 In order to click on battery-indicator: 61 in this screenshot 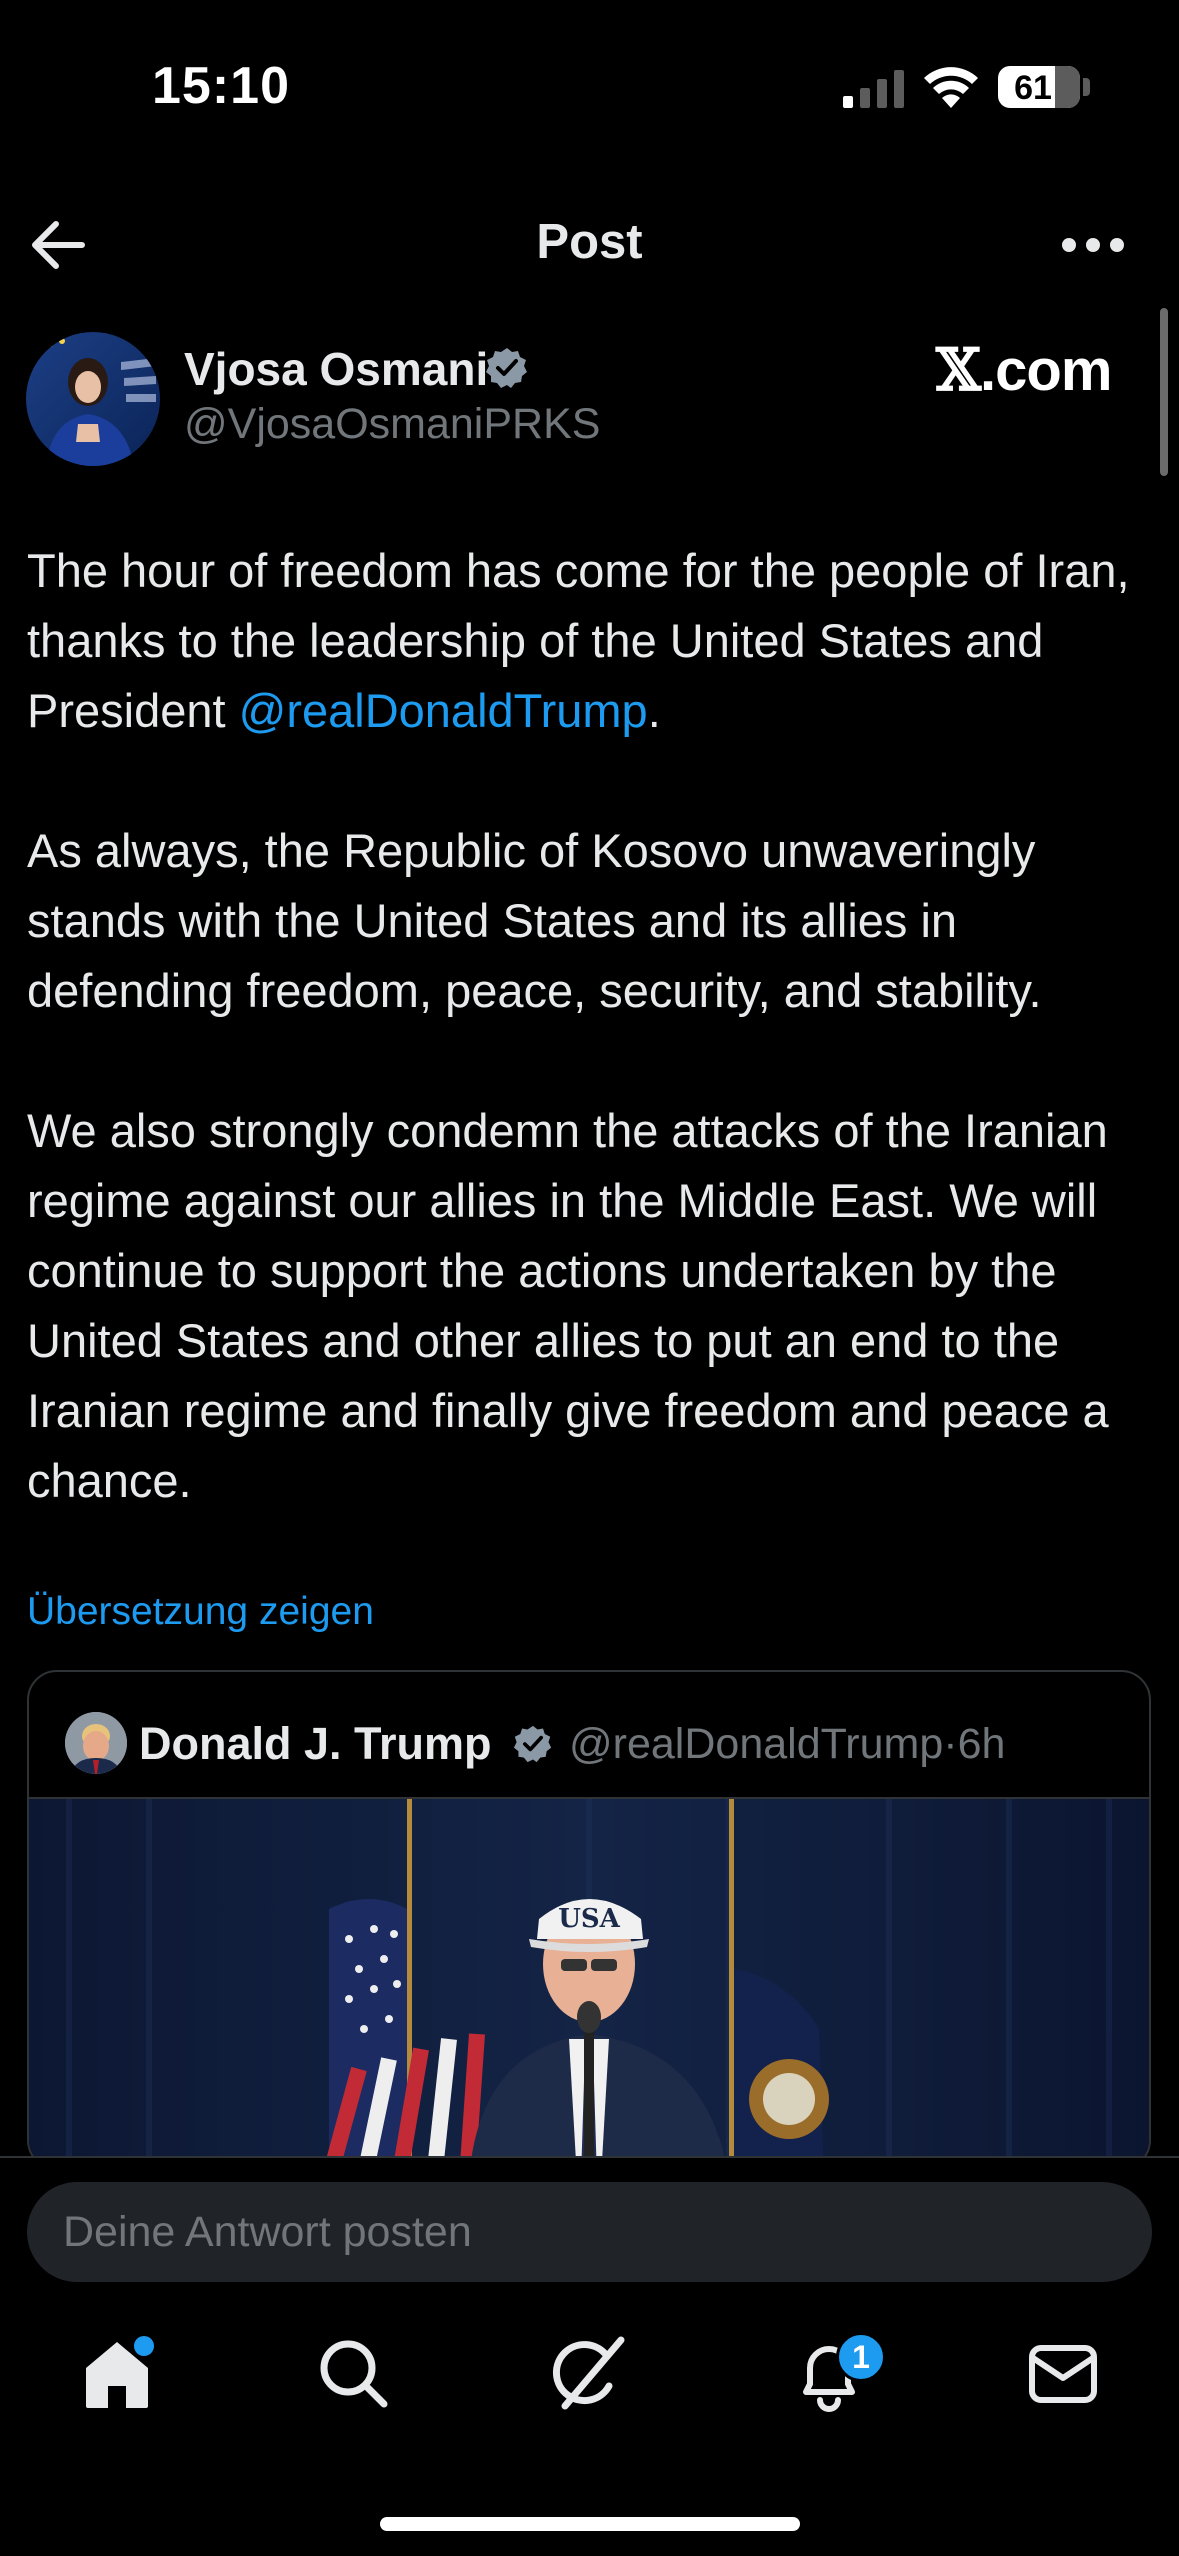, I will do `click(1039, 87)`.